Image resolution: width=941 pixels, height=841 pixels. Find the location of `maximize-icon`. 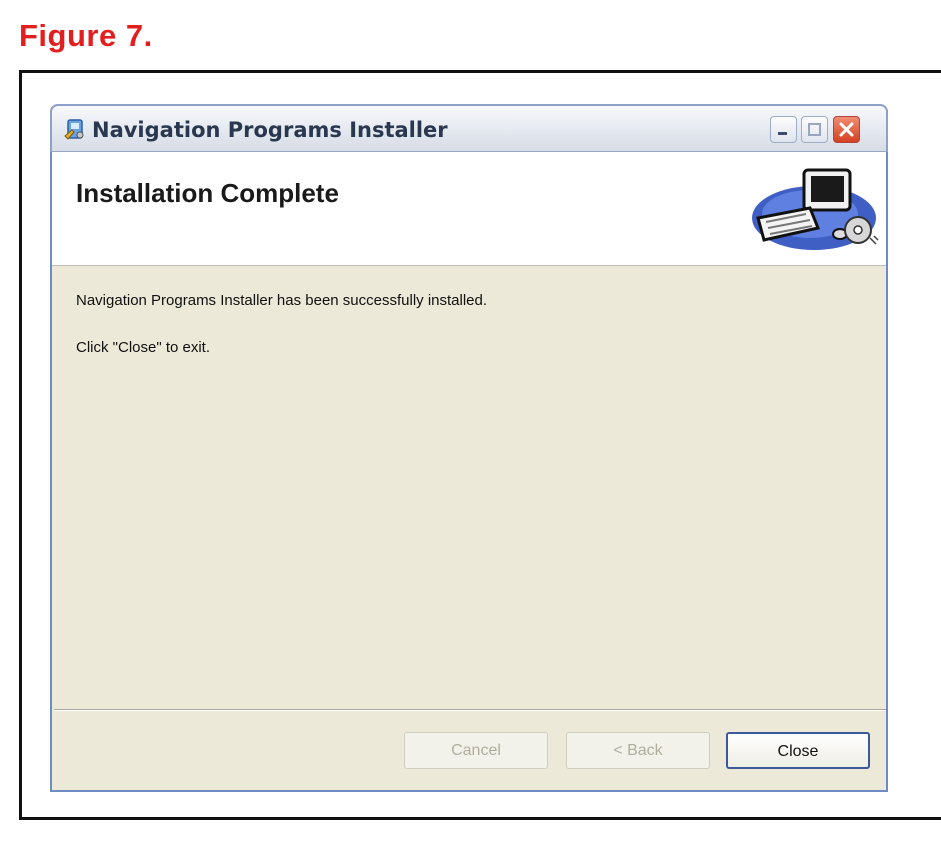

maximize-icon is located at coordinates (814, 129).